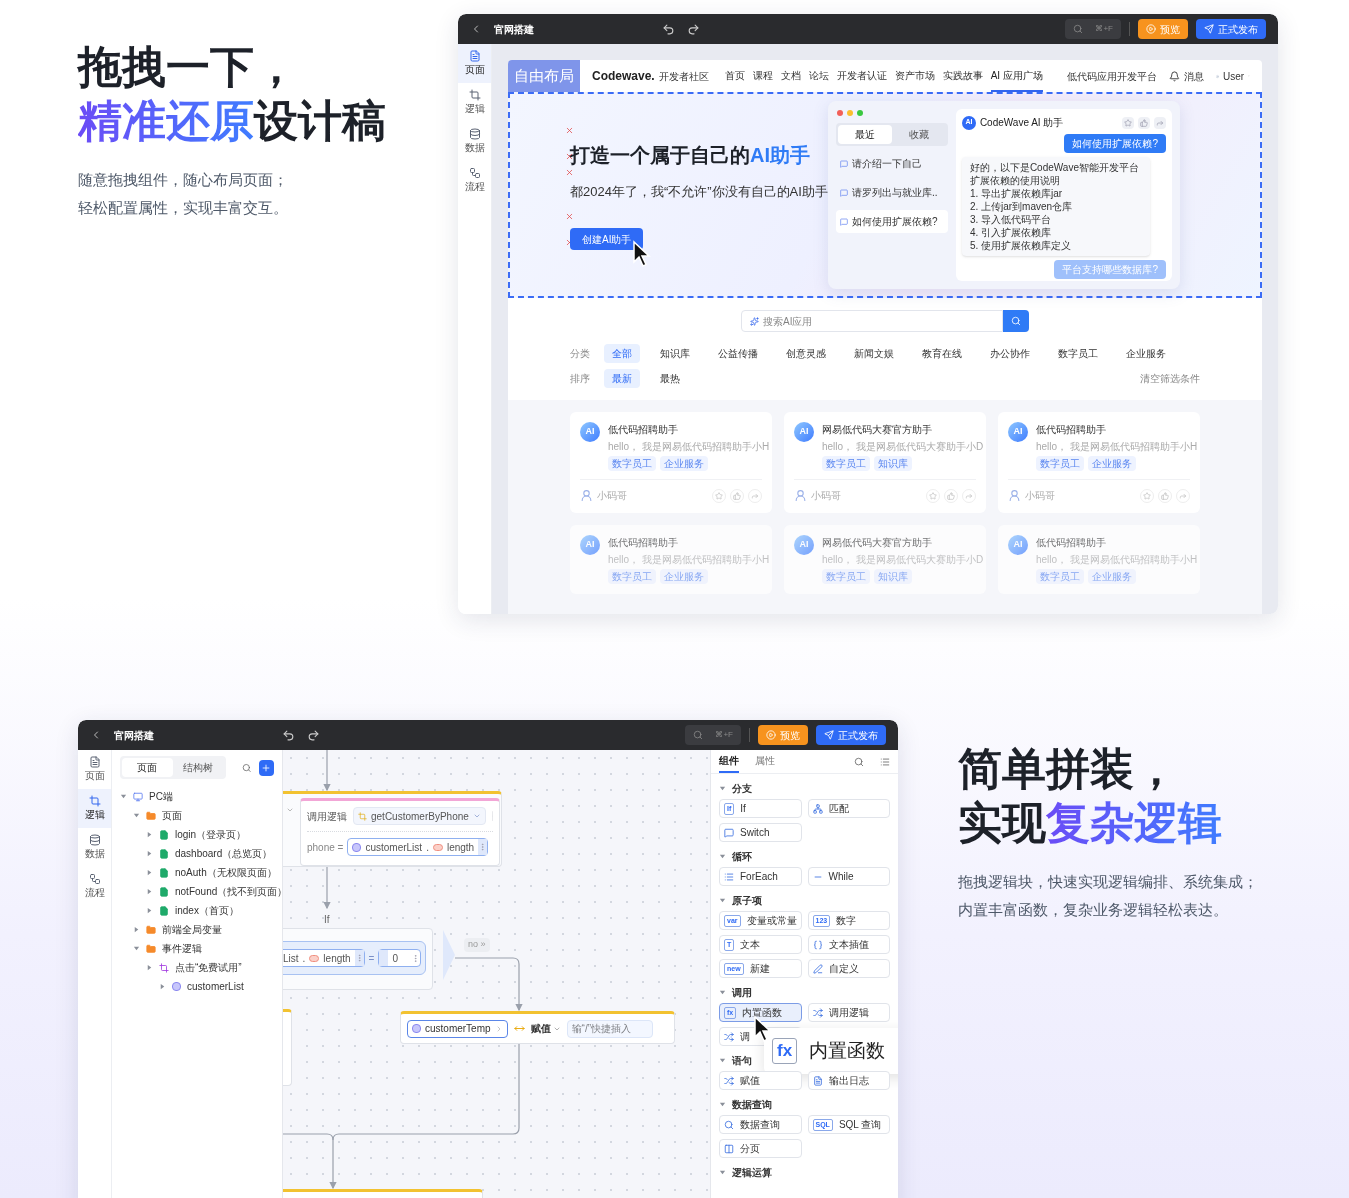 This screenshot has height=1198, width=1349. I want to click on filter-option: 教育在线, so click(942, 353).